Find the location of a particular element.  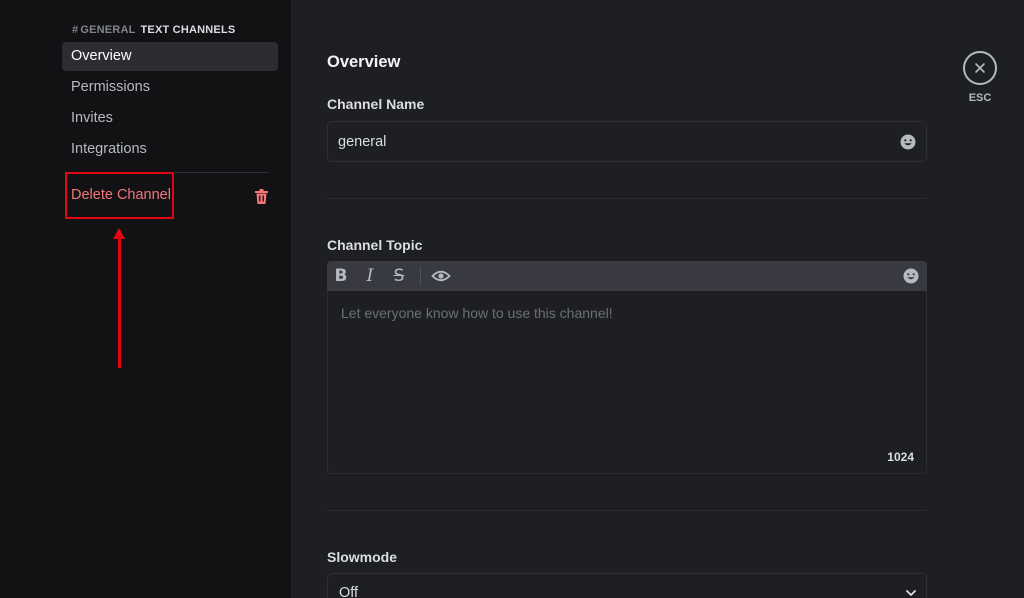

channel-topic-input is located at coordinates (626, 375).